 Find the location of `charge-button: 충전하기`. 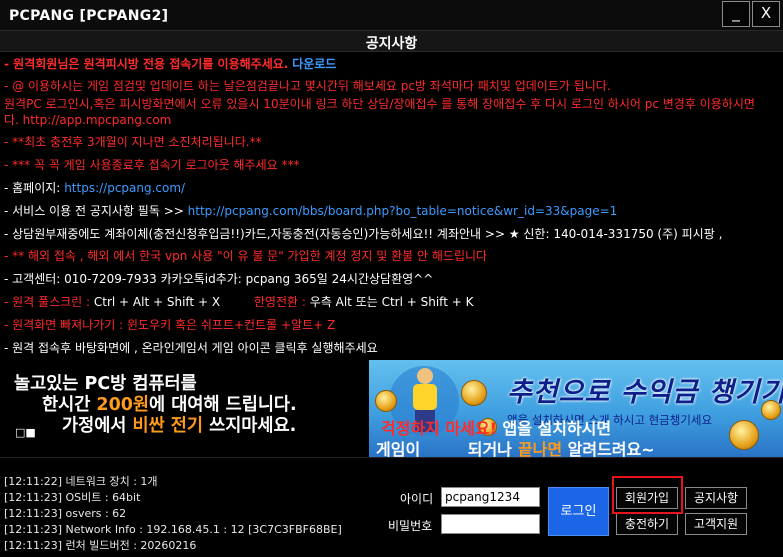

charge-button: 충전하기 is located at coordinates (647, 524).